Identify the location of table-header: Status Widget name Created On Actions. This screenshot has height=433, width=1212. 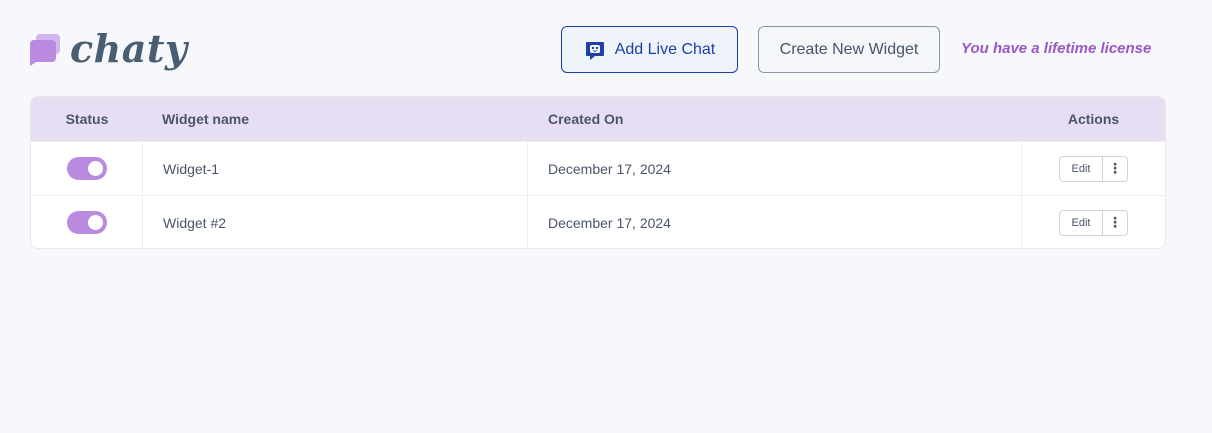
(598, 119).